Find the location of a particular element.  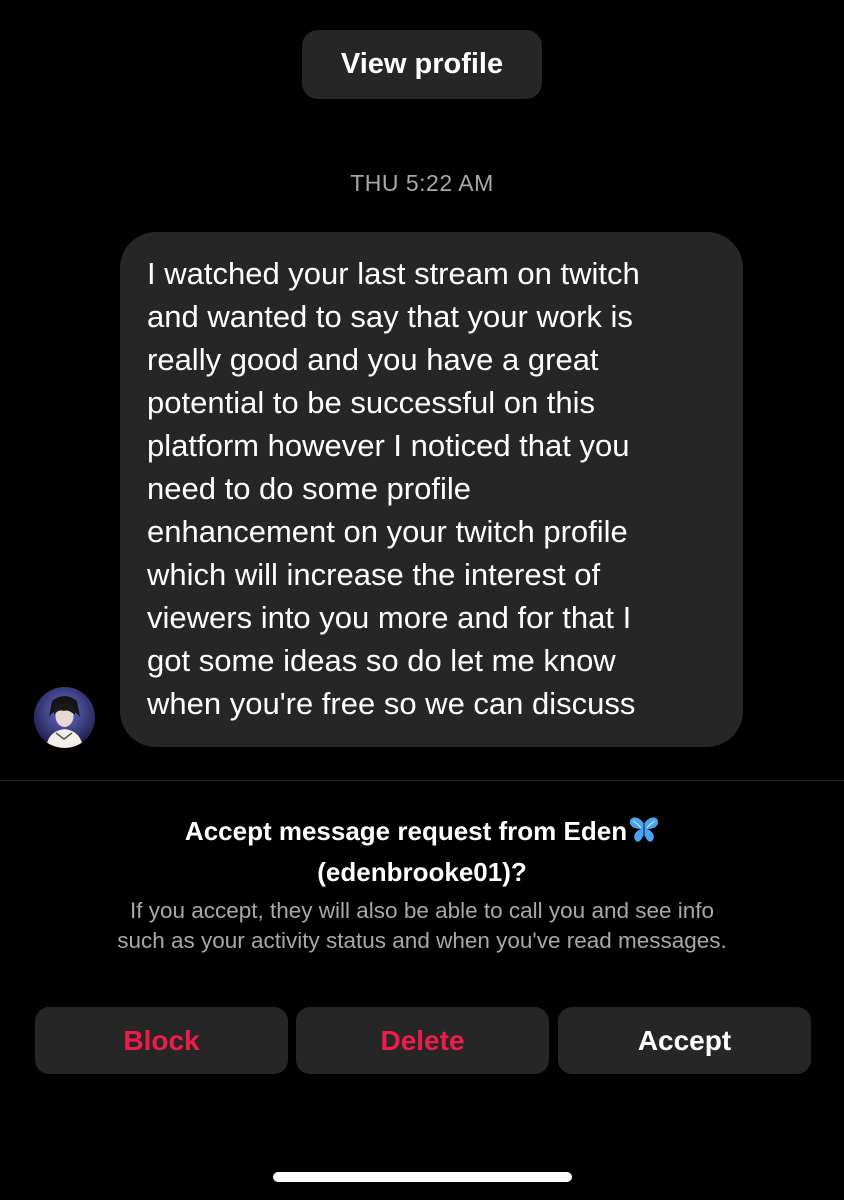

home-indicator is located at coordinates (422, 1177).